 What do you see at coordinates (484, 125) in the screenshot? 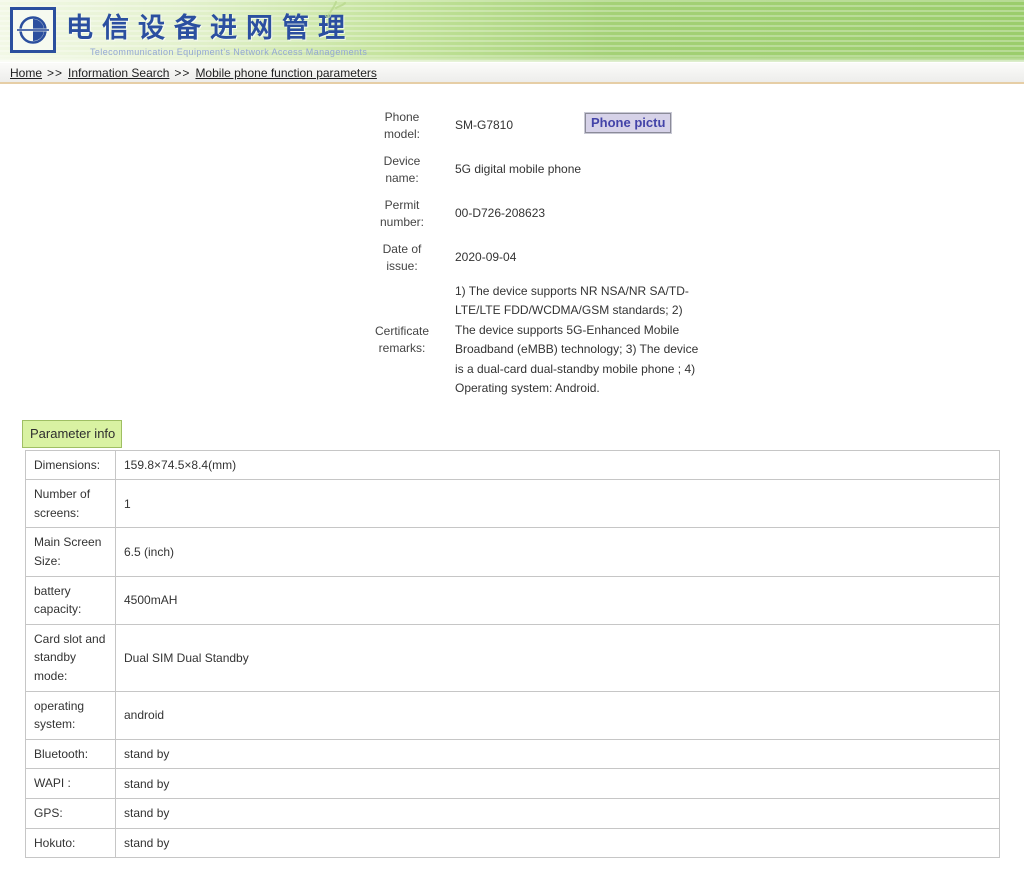
I see `phone-model-value: SM-G7810` at bounding box center [484, 125].